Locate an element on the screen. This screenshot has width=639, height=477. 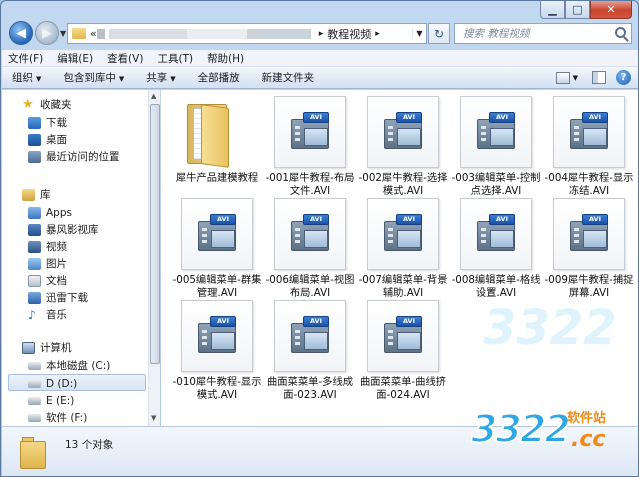
star-icon: ★ is located at coordinates (28, 104).